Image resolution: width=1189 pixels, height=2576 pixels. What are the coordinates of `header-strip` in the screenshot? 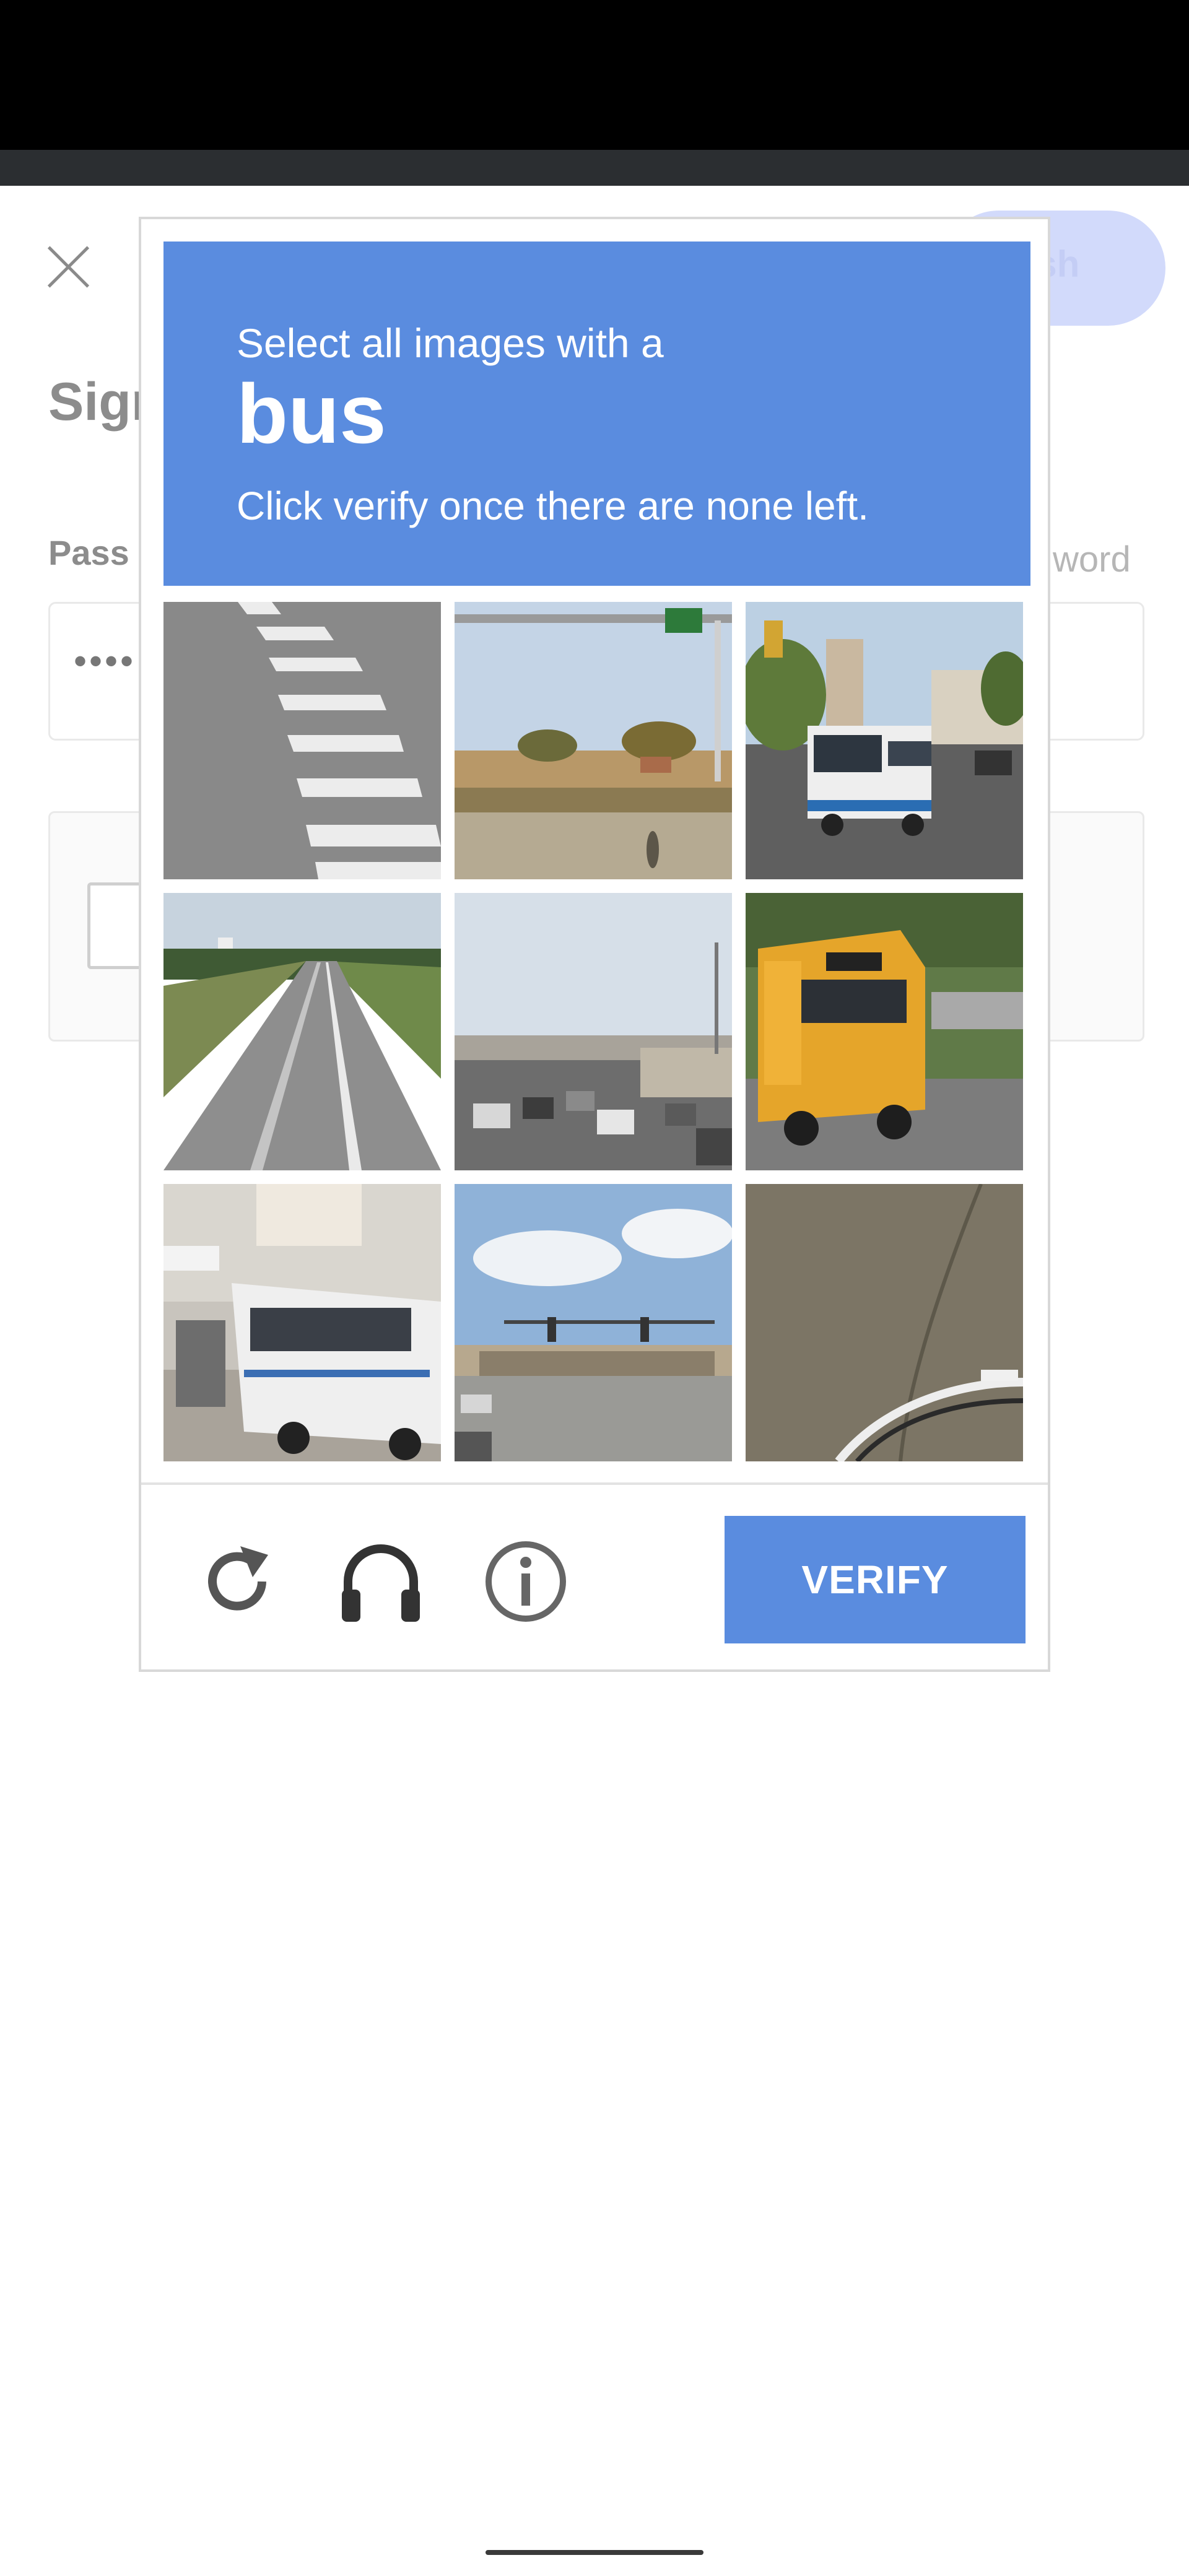 It's located at (594, 168).